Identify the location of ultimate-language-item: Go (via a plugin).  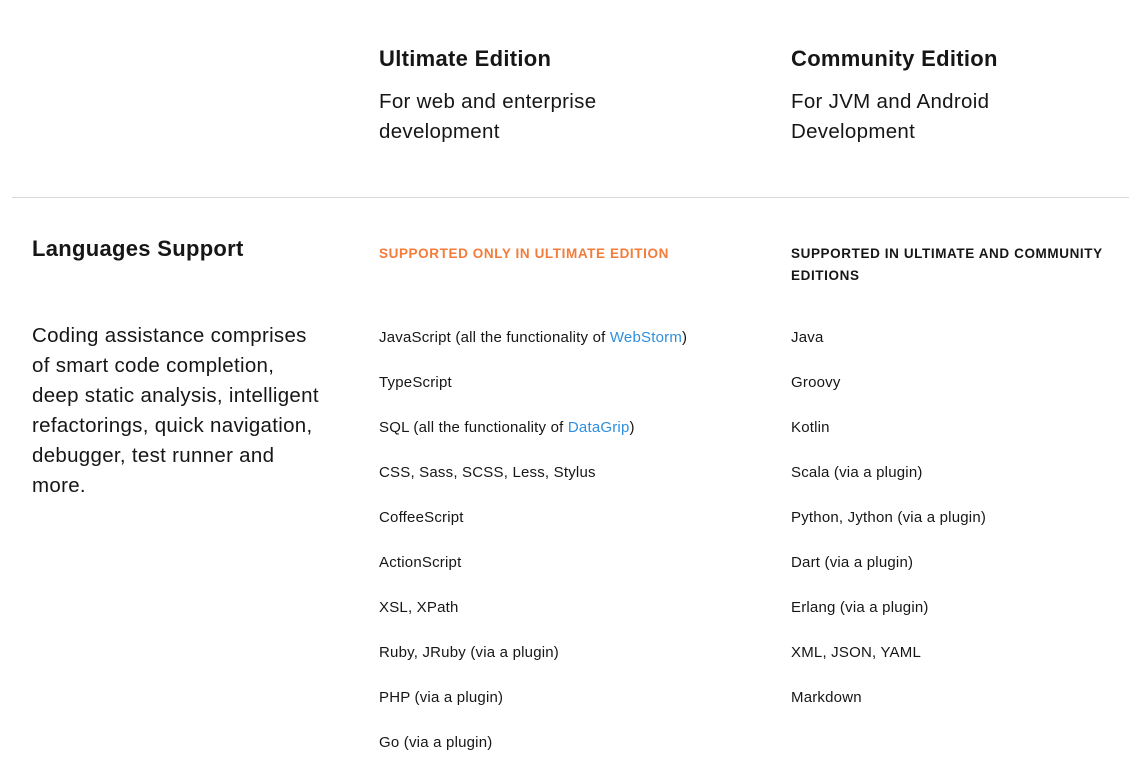
(533, 745).